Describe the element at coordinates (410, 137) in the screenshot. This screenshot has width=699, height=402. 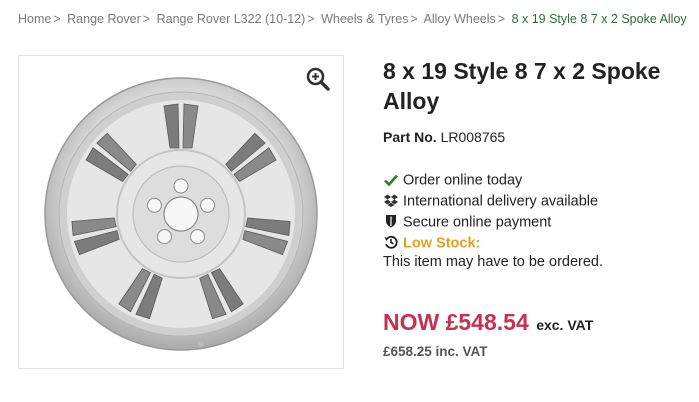
I see `part-number-label: Part No.` at that location.